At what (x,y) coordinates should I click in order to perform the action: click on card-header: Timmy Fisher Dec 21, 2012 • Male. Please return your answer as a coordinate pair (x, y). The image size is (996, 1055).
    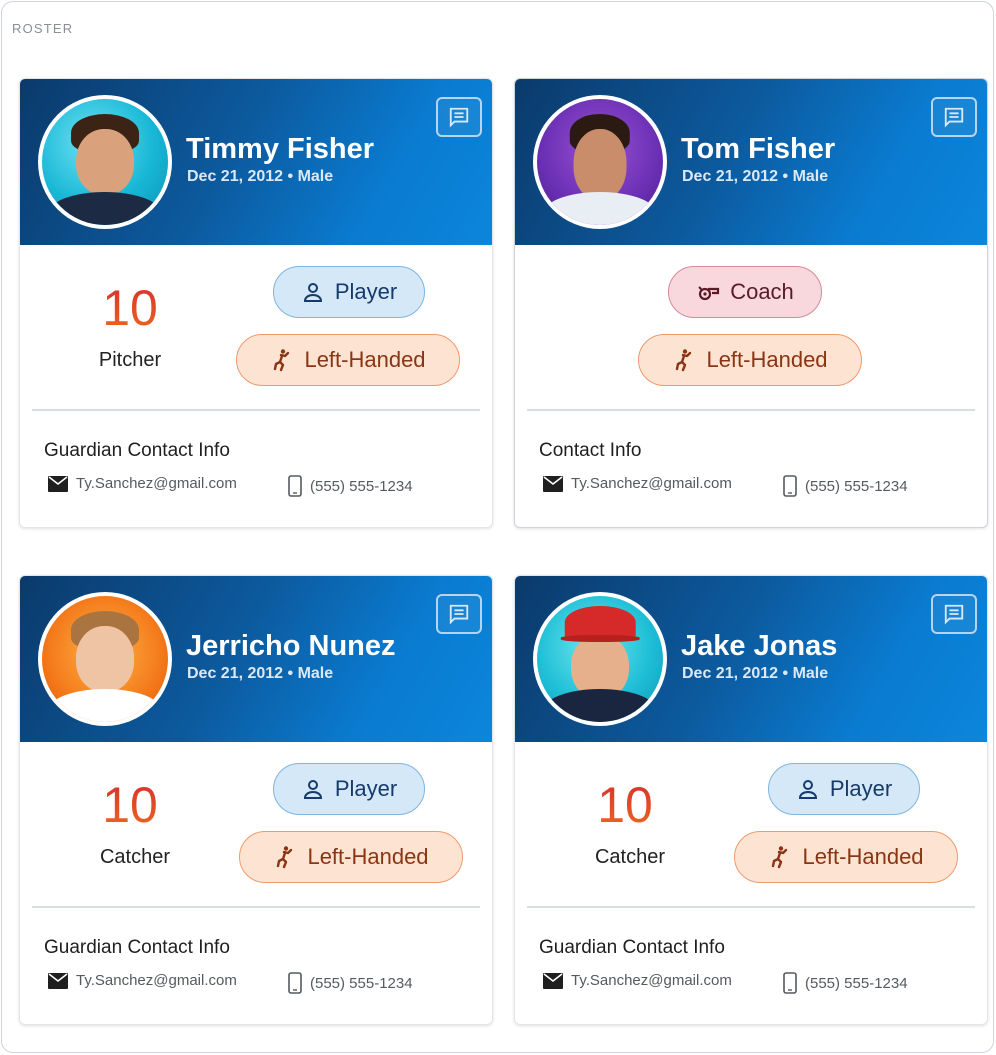
    Looking at the image, I should click on (256, 162).